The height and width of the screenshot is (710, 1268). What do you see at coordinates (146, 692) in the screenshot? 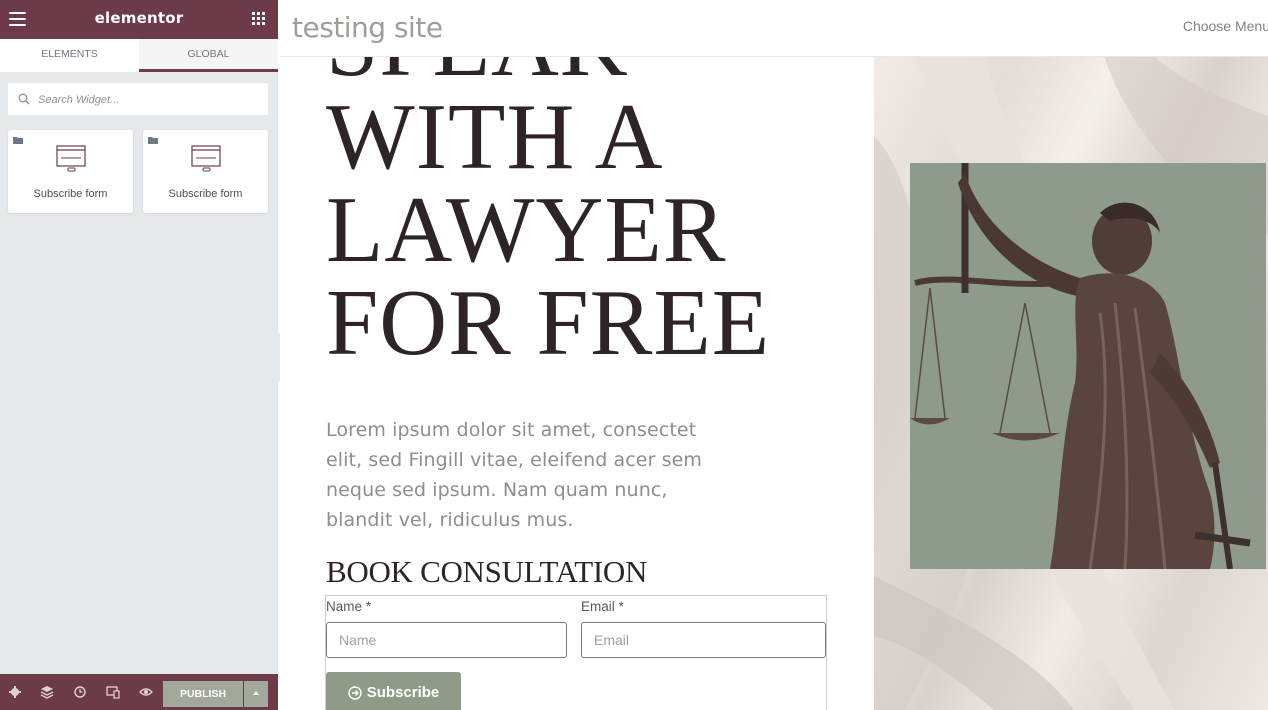
I see `preview-icon` at bounding box center [146, 692].